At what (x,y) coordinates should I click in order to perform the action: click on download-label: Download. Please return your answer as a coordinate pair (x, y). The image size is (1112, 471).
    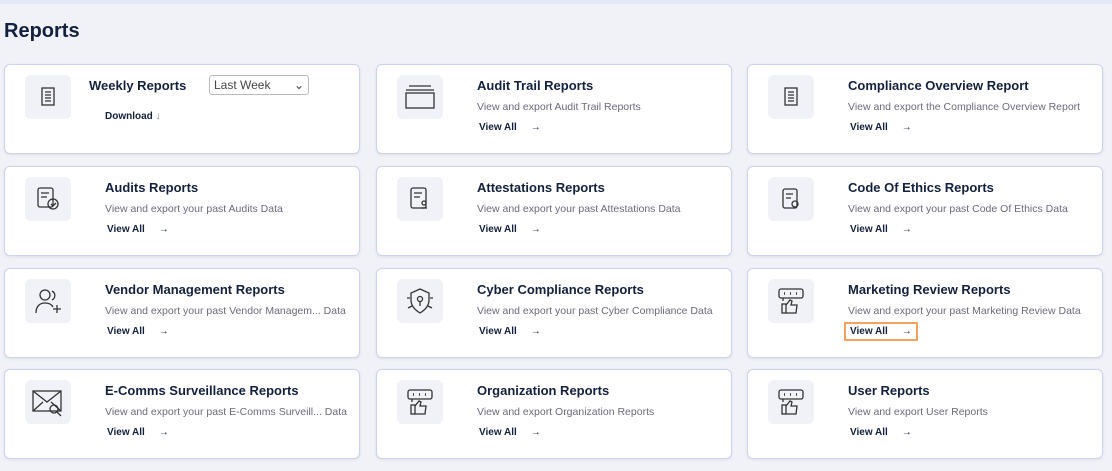
    Looking at the image, I should click on (129, 116).